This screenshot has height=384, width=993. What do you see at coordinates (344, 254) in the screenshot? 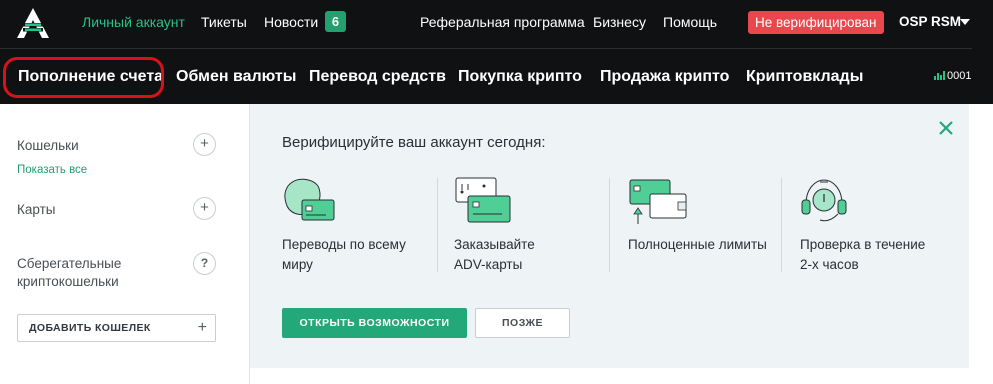
I see `feature-text: Переводы по всему миру` at bounding box center [344, 254].